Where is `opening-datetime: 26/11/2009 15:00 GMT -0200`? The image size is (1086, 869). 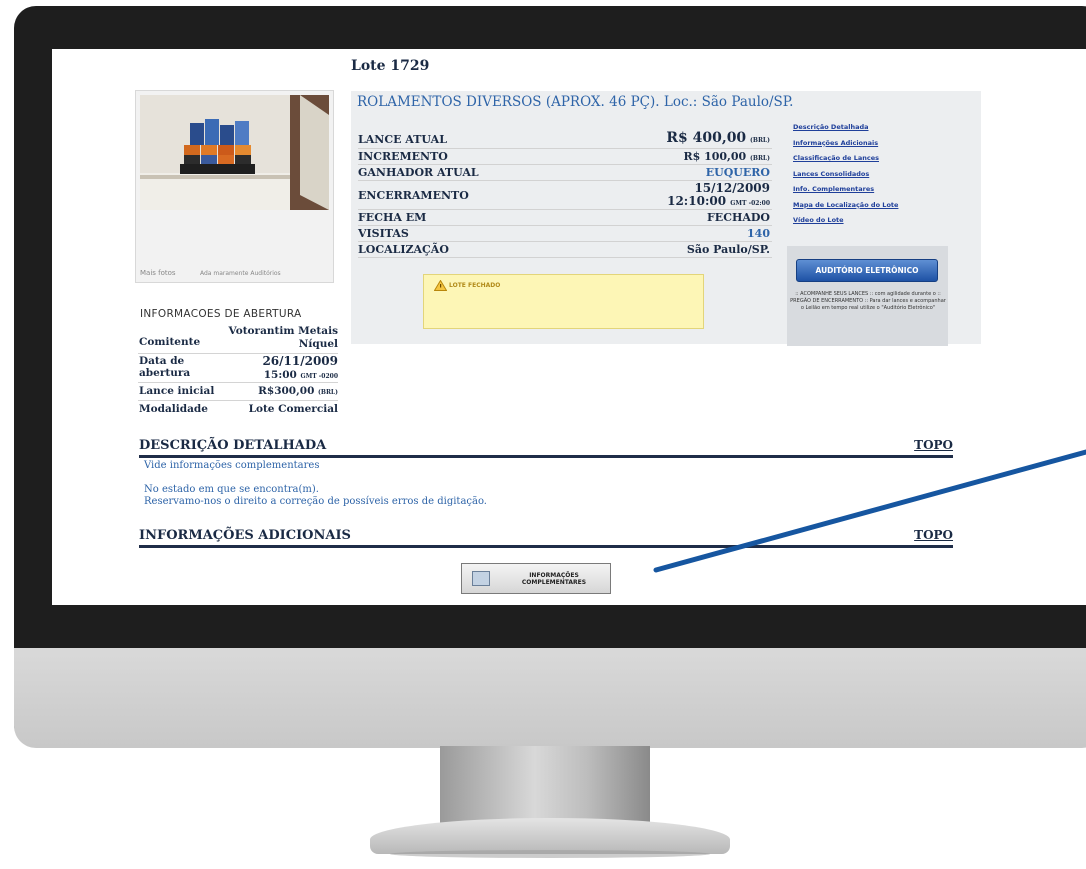
opening-datetime: 26/11/2009 15:00 GMT -0200 is located at coordinates (300, 368).